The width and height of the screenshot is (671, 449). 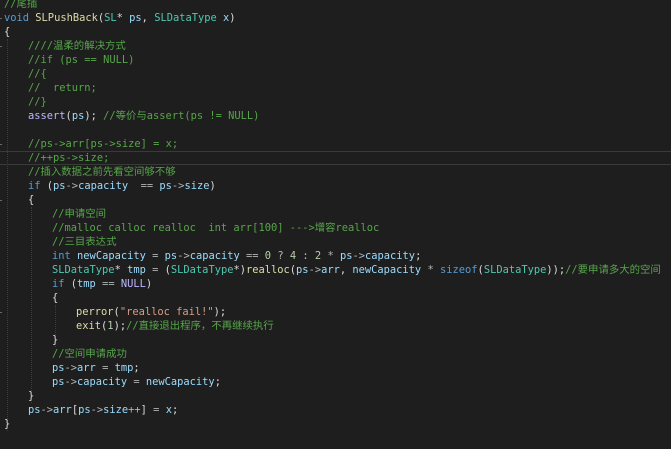 What do you see at coordinates (335, 116) in the screenshot?
I see `code-line: assert(ps); //等价与assert(ps != NULL)` at bounding box center [335, 116].